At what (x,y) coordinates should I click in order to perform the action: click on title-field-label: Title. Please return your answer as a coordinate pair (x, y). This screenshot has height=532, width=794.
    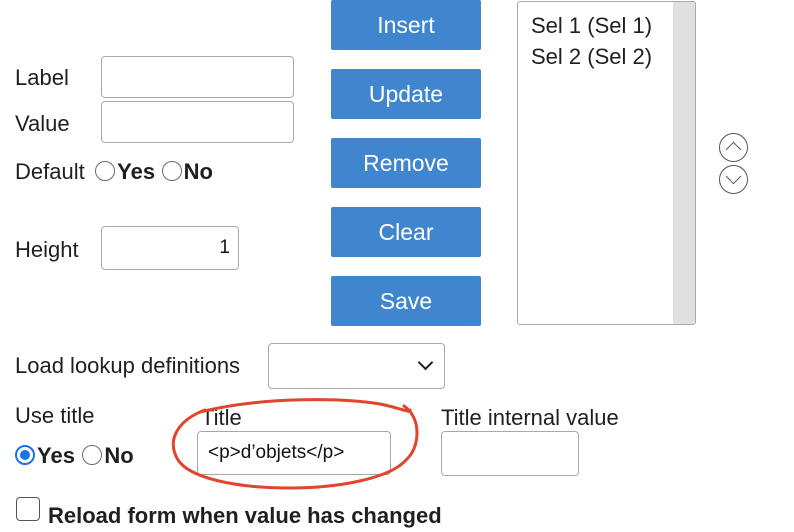
    Looking at the image, I should click on (221, 417).